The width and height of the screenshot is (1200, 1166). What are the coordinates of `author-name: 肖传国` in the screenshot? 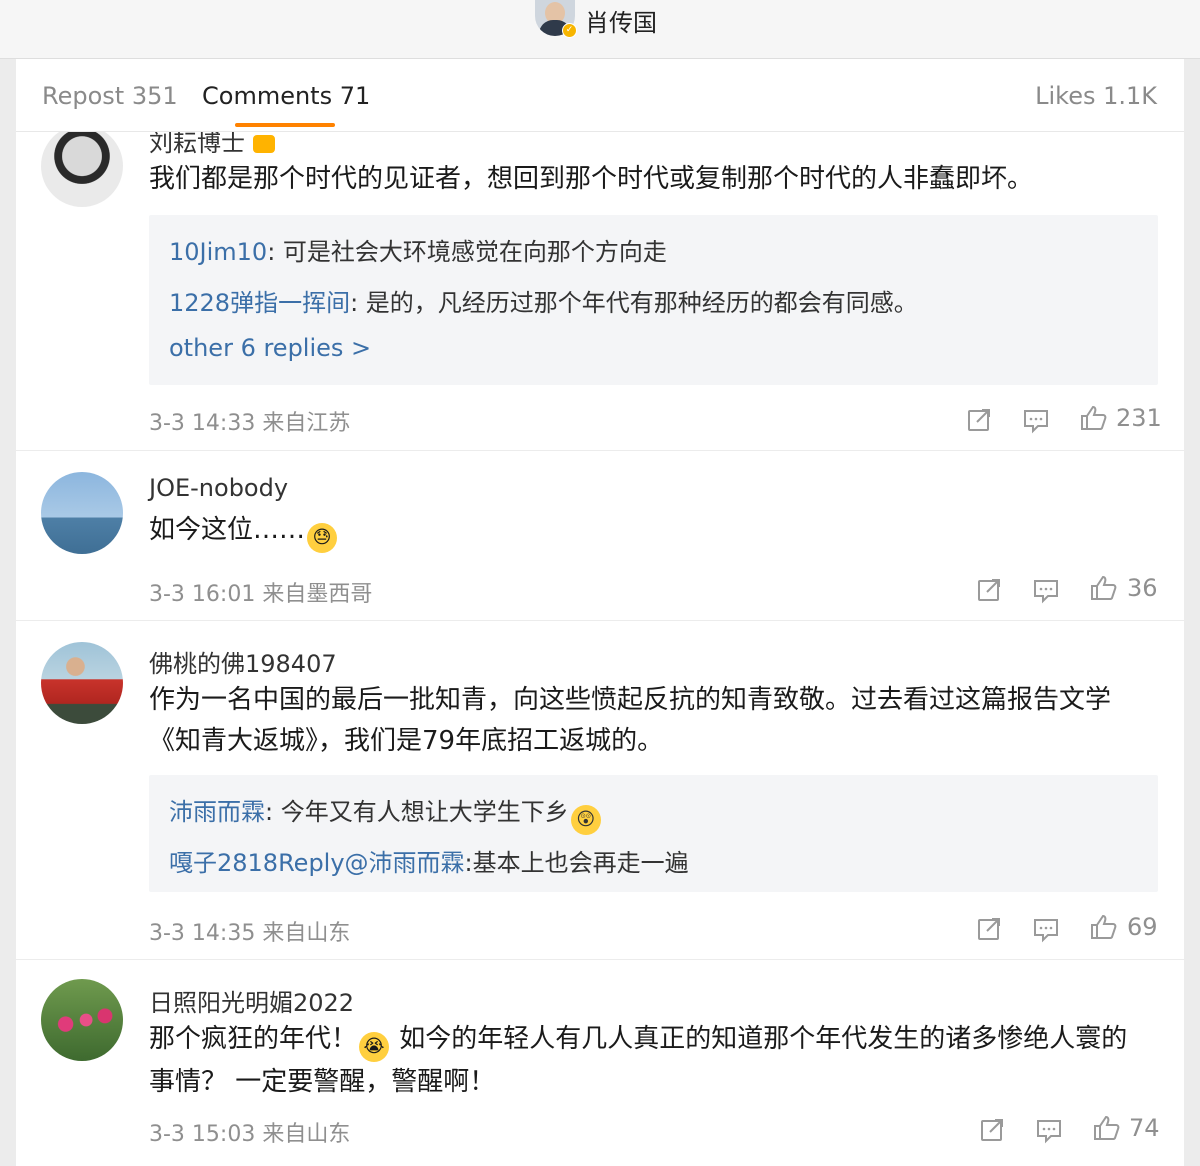 It's located at (621, 20).